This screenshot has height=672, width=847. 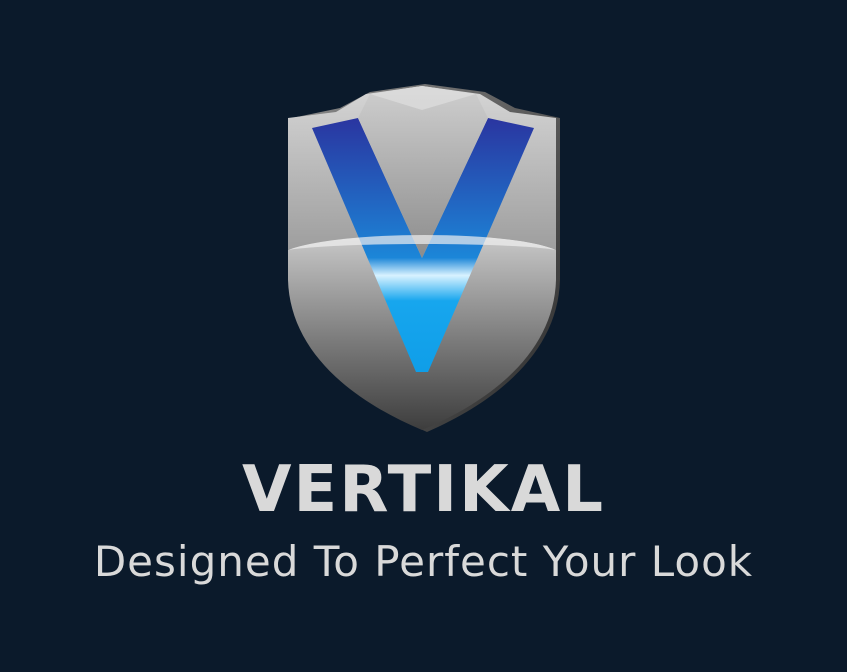 What do you see at coordinates (423, 561) in the screenshot?
I see `tagline: Designed To Perfect Your Look` at bounding box center [423, 561].